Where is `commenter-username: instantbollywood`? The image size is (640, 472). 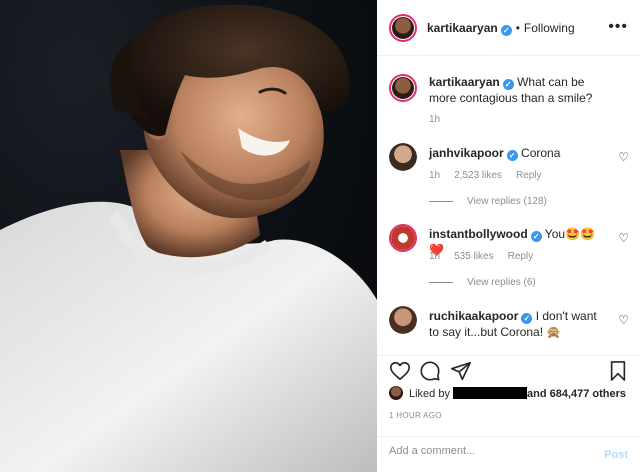
commenter-username: instantbollywood is located at coordinates (478, 234).